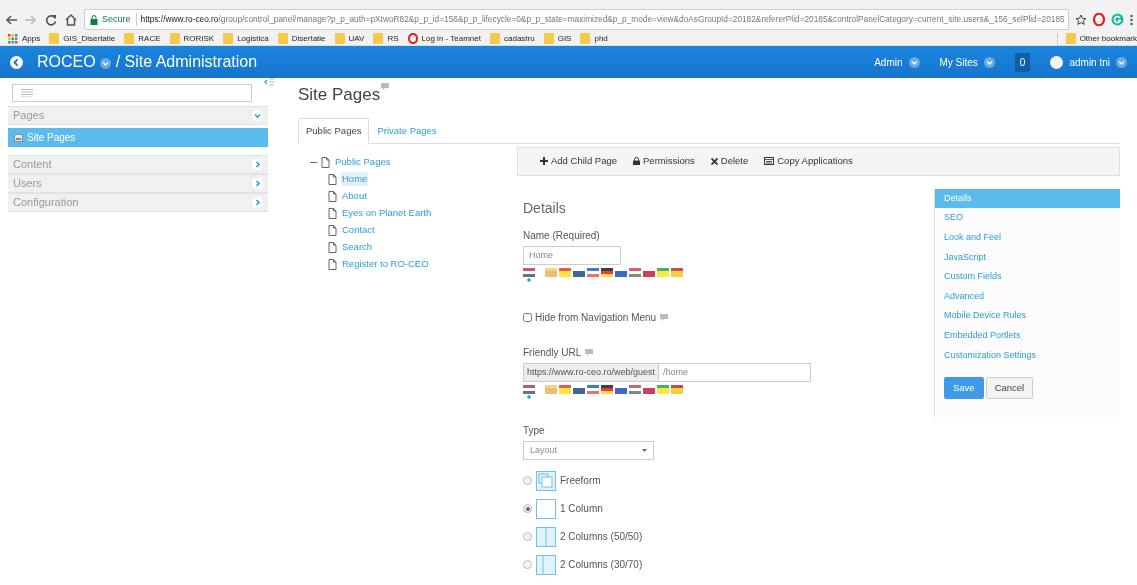 This screenshot has height=585, width=1137. Describe the element at coordinates (1081, 19) in the screenshot. I see `star-icon` at that location.